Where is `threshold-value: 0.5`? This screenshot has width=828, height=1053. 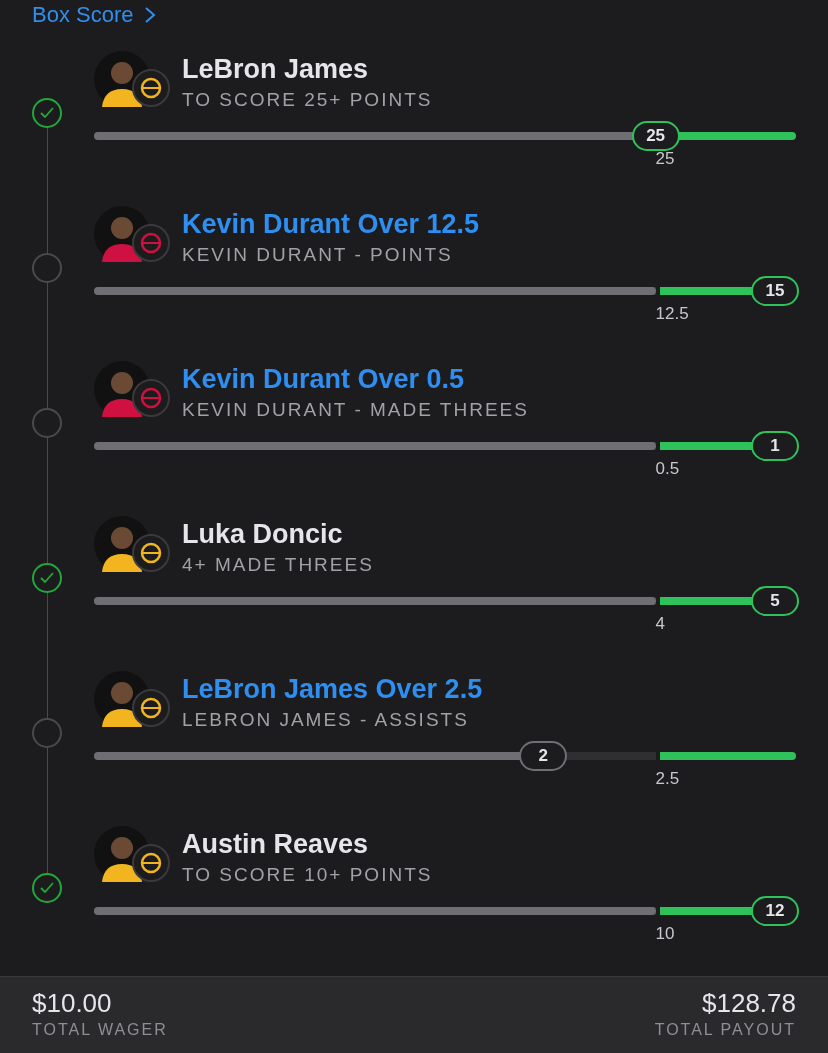
threshold-value: 0.5 is located at coordinates (667, 468).